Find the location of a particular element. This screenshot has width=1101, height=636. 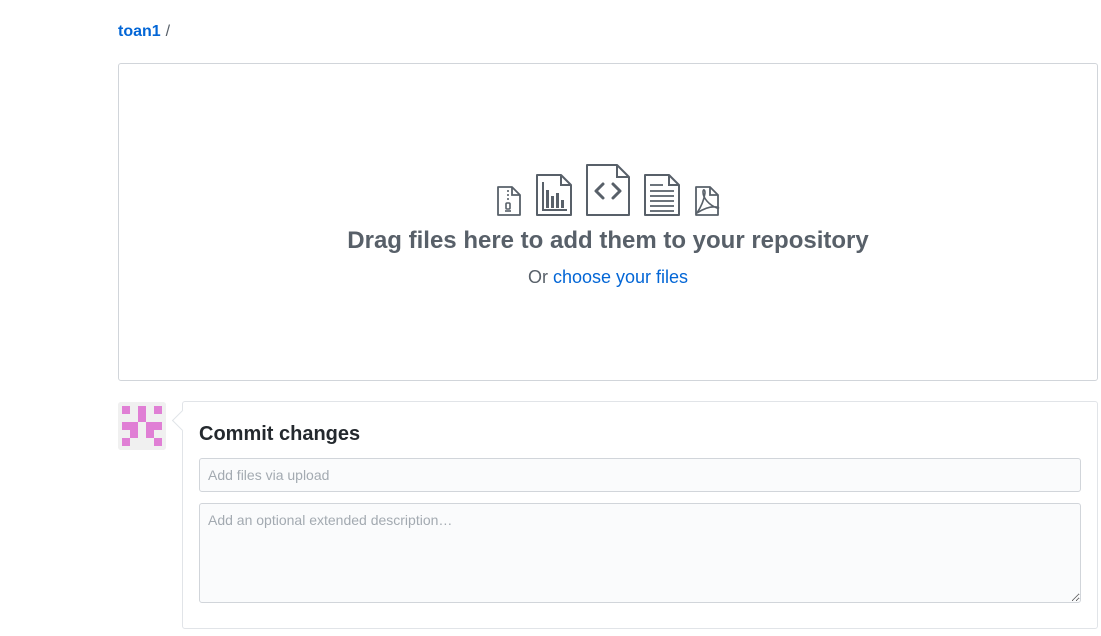

avatar is located at coordinates (142, 426).